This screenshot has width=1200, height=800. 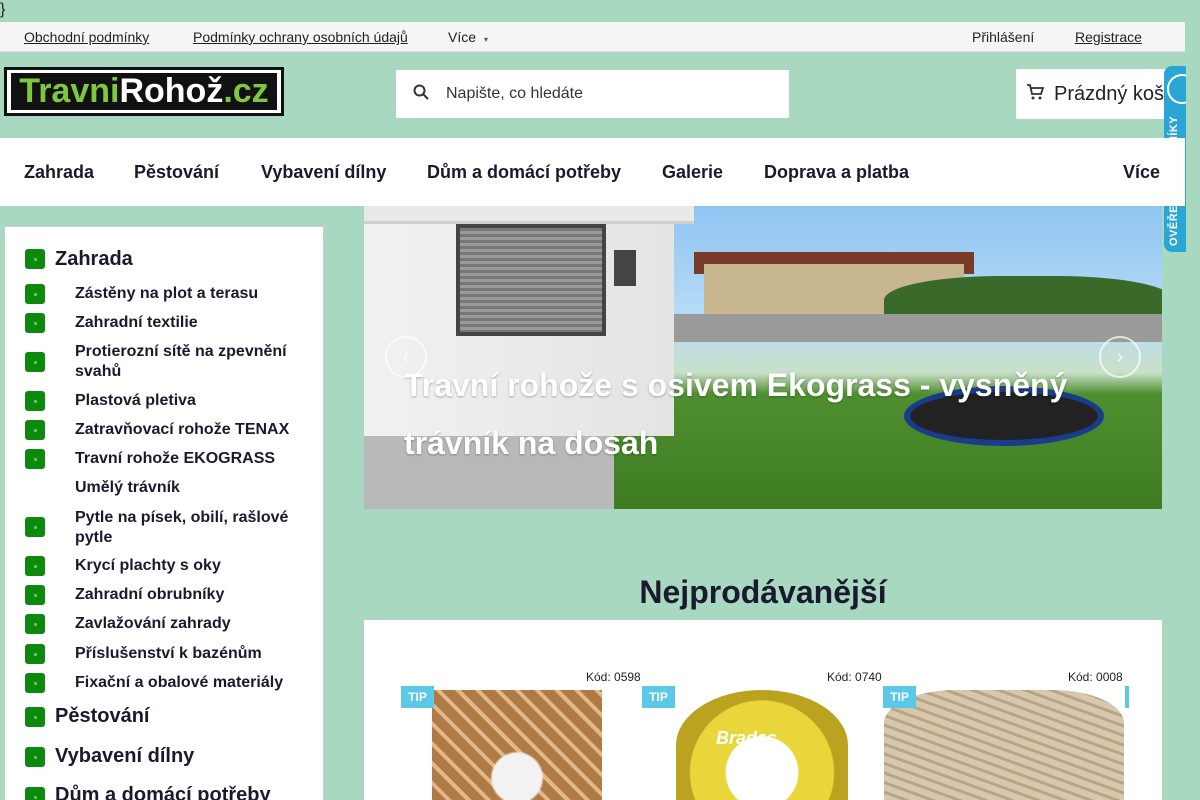 I want to click on search-input, so click(x=606, y=94).